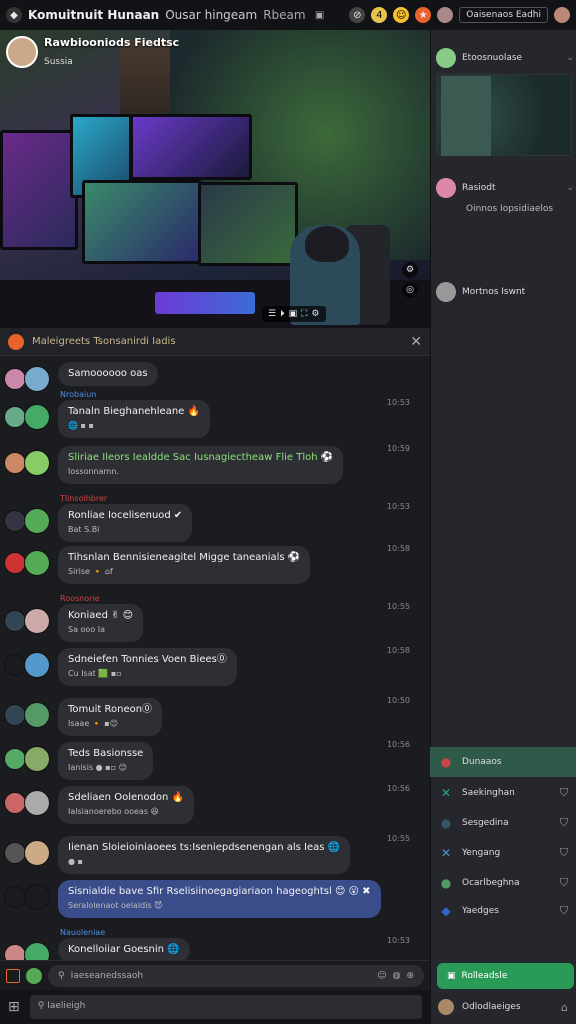 The height and width of the screenshot is (1024, 576). What do you see at coordinates (184, 572) in the screenshot?
I see `message-reactions: Sirise 🔸 ⌂f` at bounding box center [184, 572].